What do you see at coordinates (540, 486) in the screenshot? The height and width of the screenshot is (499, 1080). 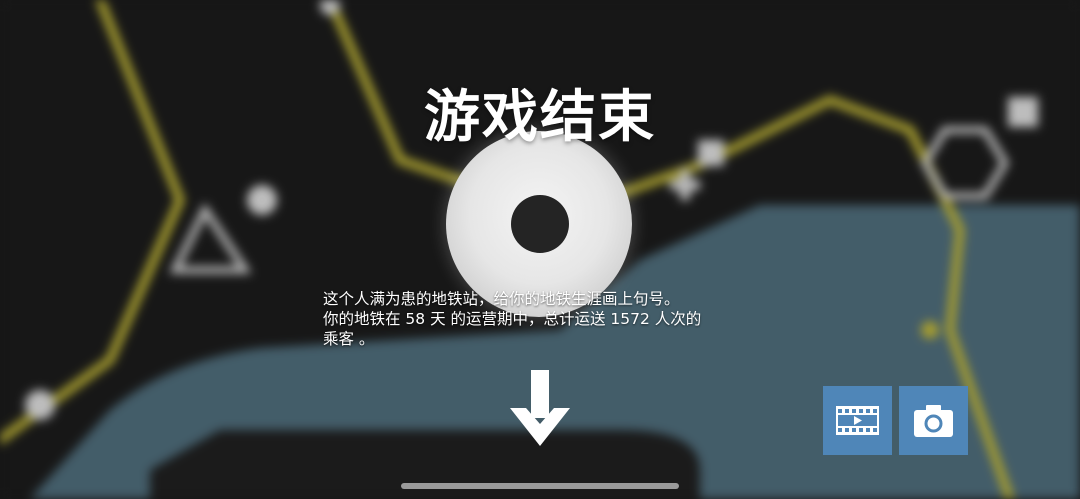 I see `home-indicator` at bounding box center [540, 486].